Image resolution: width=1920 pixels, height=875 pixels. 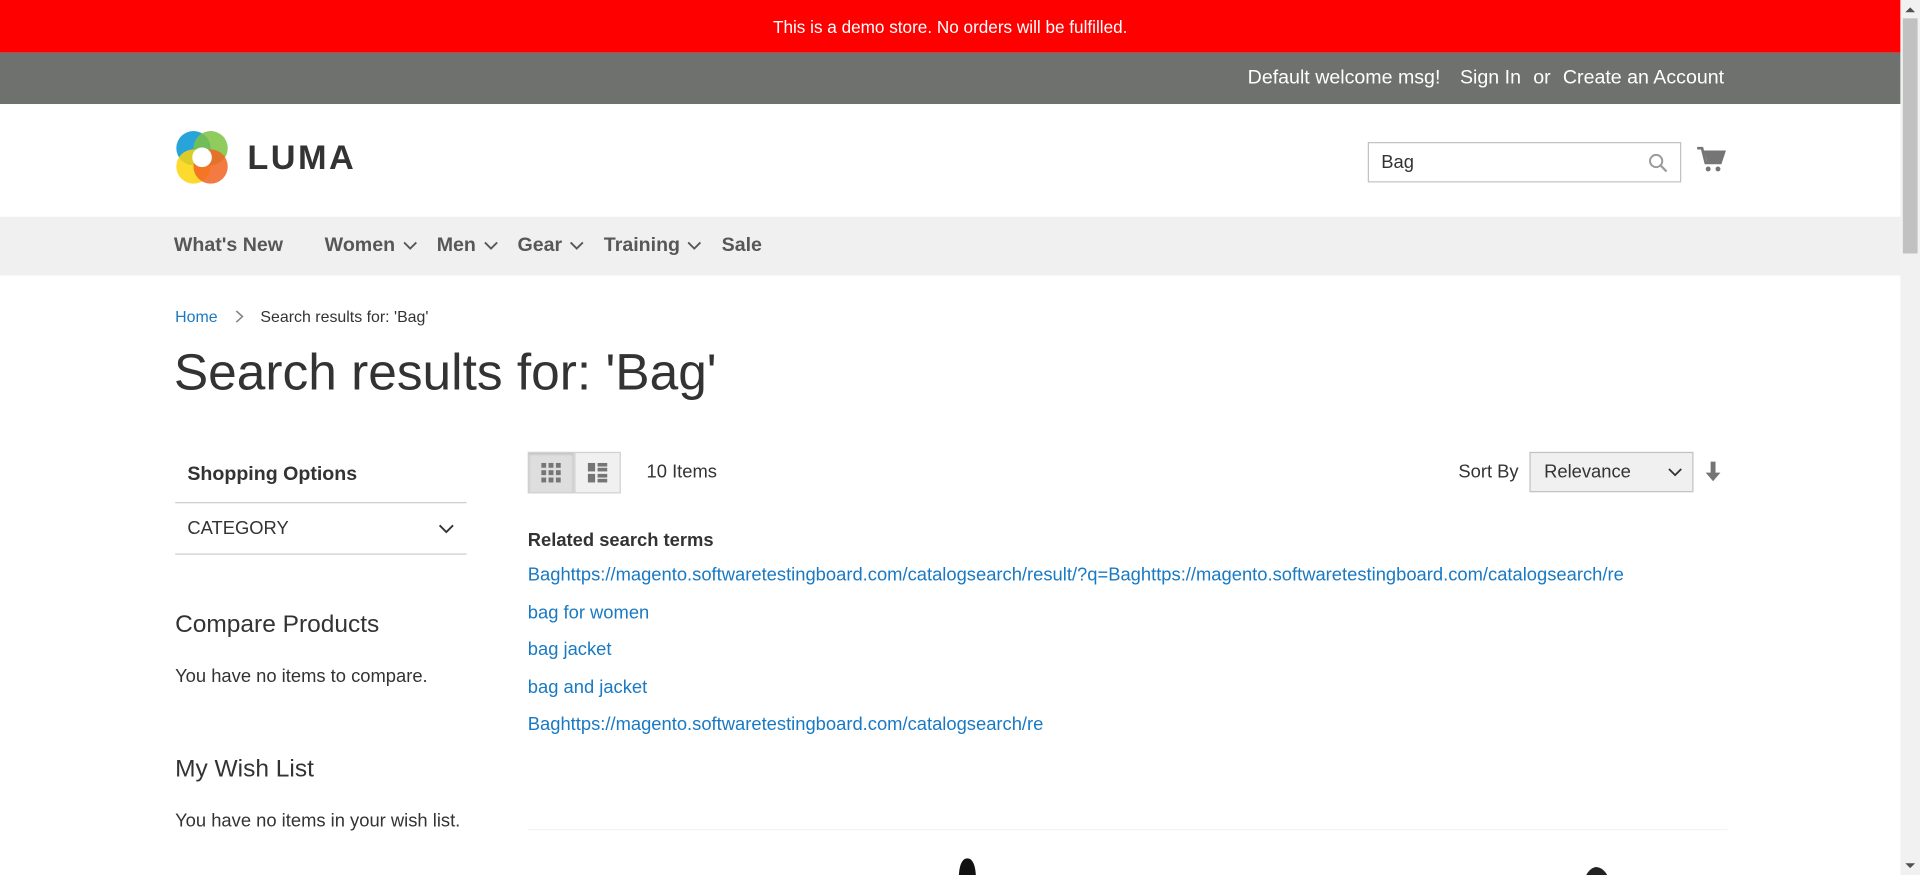 What do you see at coordinates (1344, 78) in the screenshot?
I see `welcome-message: Default welcome msg!` at bounding box center [1344, 78].